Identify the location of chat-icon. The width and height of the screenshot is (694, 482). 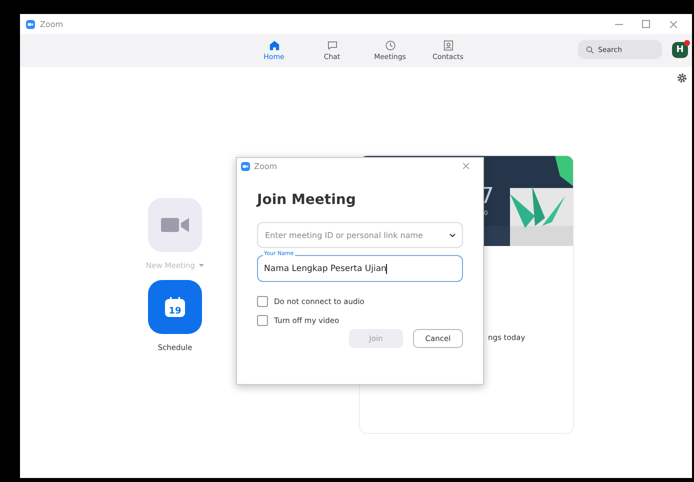
(332, 45).